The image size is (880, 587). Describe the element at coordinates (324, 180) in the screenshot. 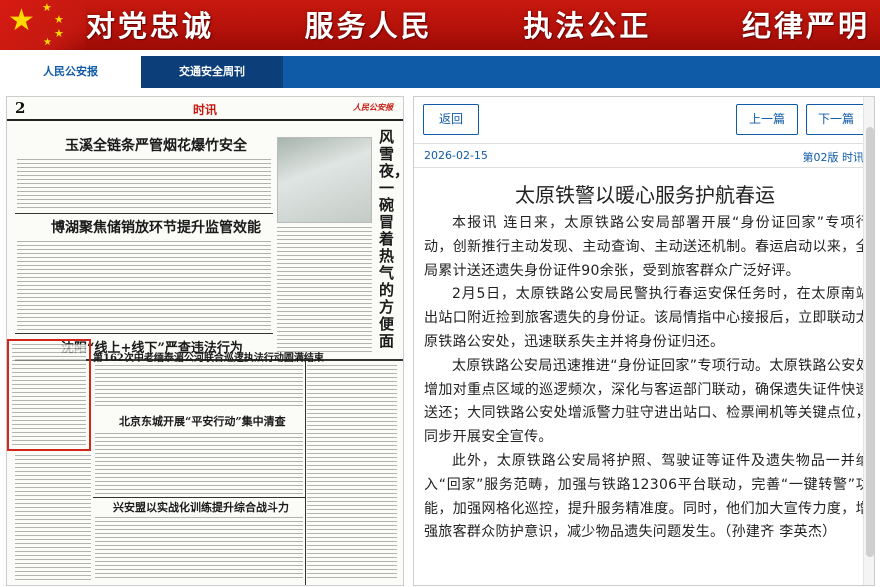

I see `news-photo` at that location.